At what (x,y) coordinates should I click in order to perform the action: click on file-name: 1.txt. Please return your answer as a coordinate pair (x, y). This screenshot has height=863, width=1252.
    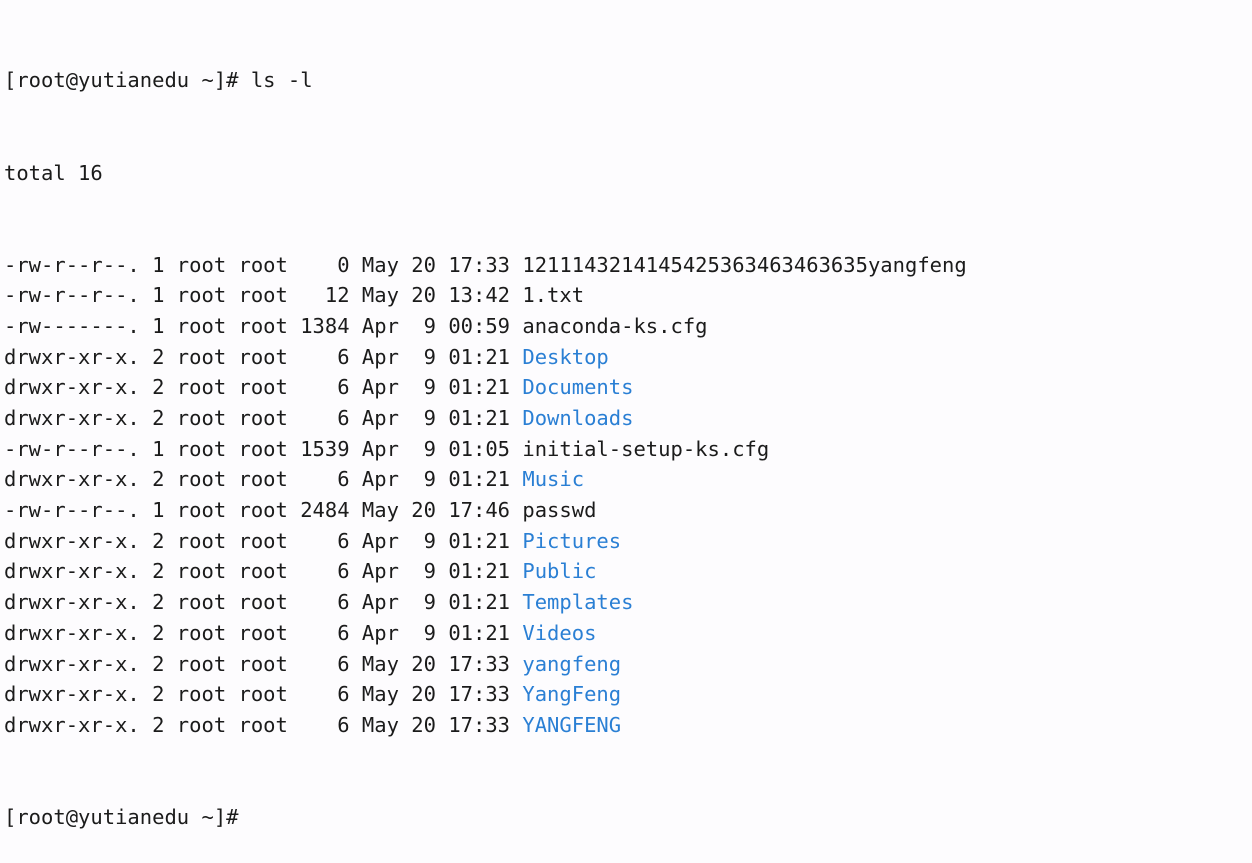
    Looking at the image, I should click on (553, 295).